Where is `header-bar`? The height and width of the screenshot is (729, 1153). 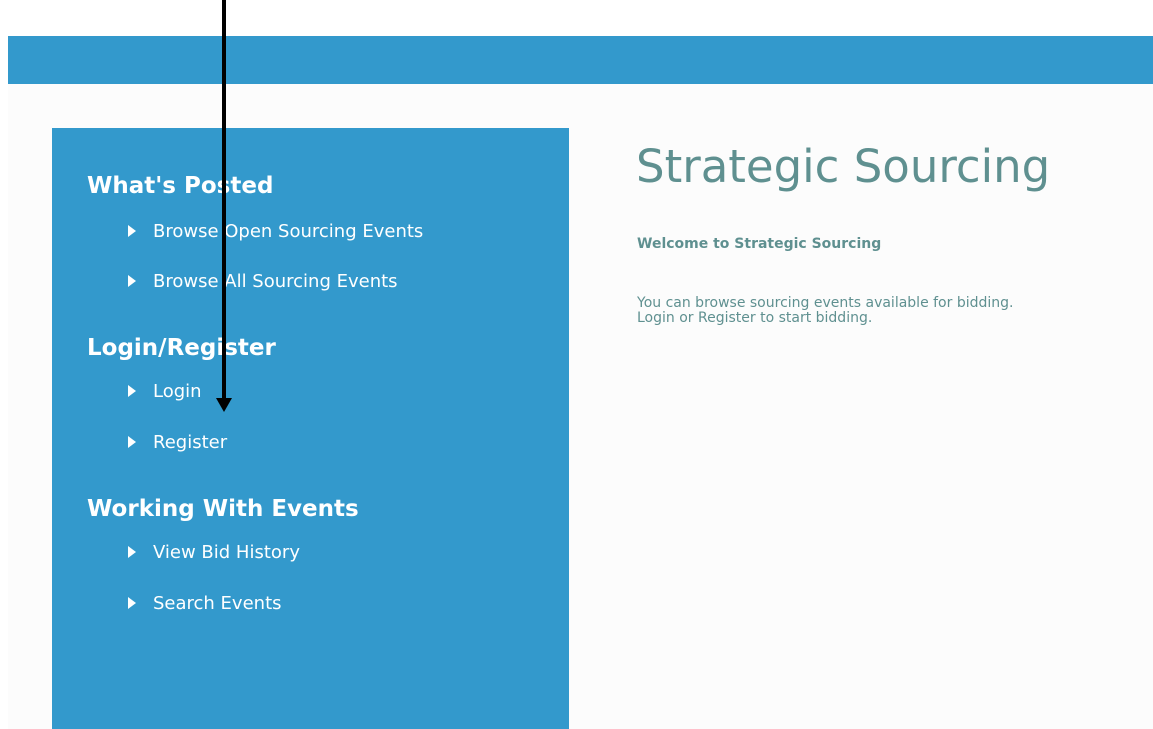 header-bar is located at coordinates (580, 60).